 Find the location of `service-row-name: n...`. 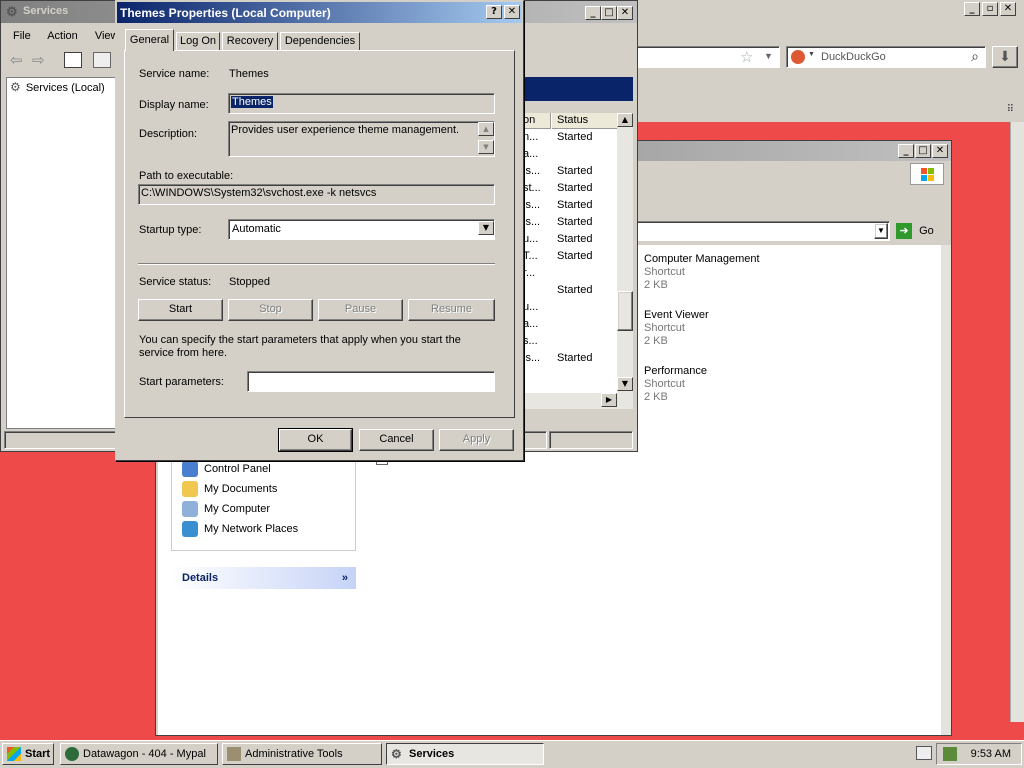

service-row-name: n... is located at coordinates (530, 137).